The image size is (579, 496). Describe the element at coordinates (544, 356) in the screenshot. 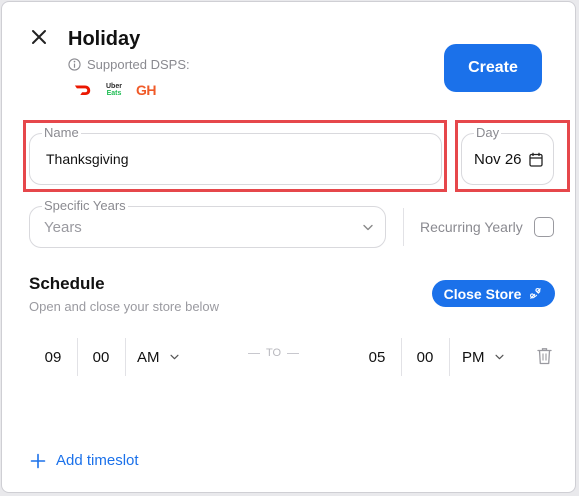

I see `trash-icon` at that location.